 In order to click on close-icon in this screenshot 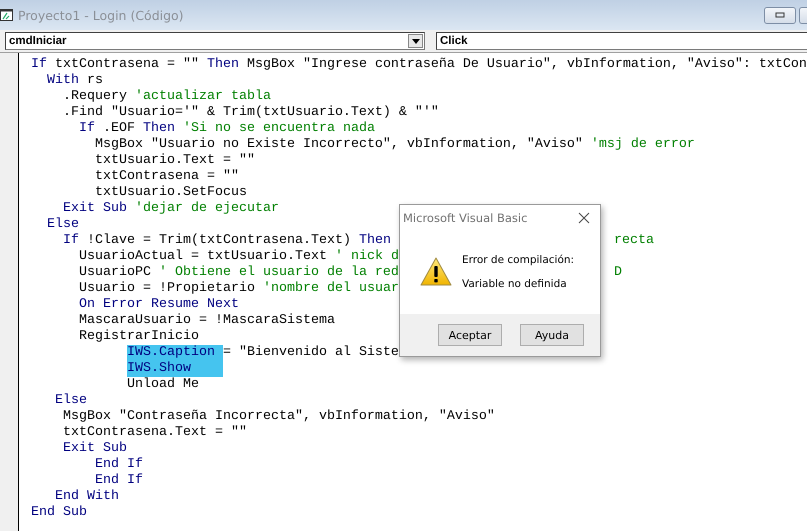, I will do `click(584, 218)`.